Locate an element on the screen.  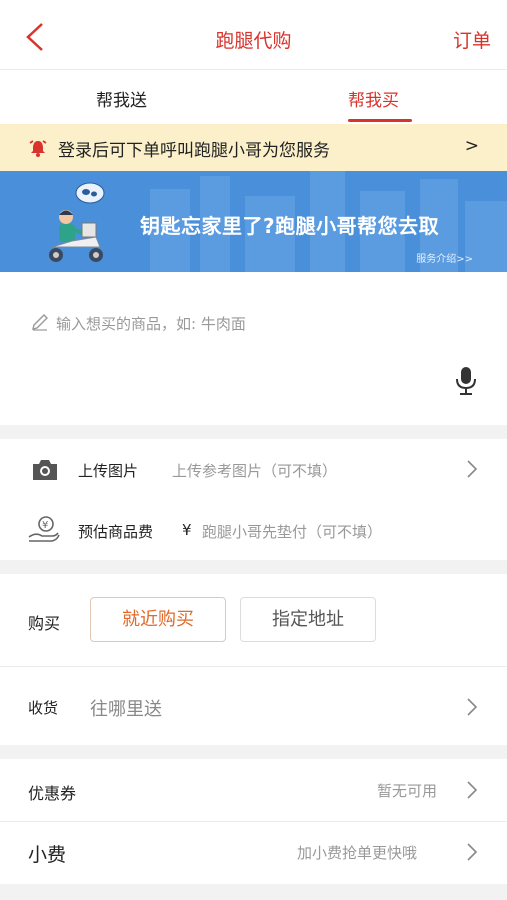
notice-arrow: > is located at coordinates (472, 146).